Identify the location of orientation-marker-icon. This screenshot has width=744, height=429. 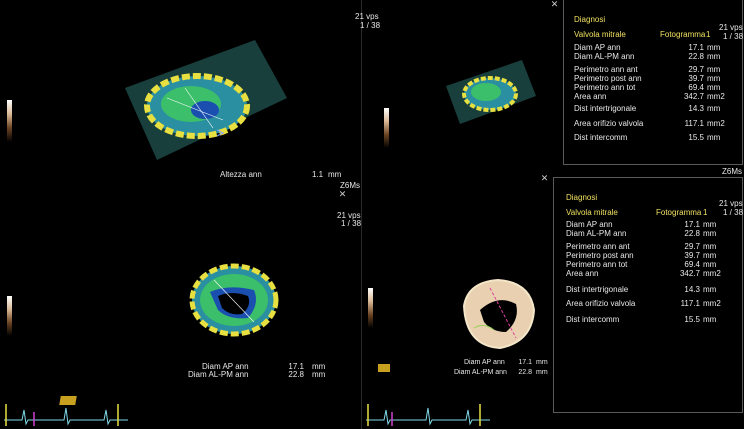
(384, 368).